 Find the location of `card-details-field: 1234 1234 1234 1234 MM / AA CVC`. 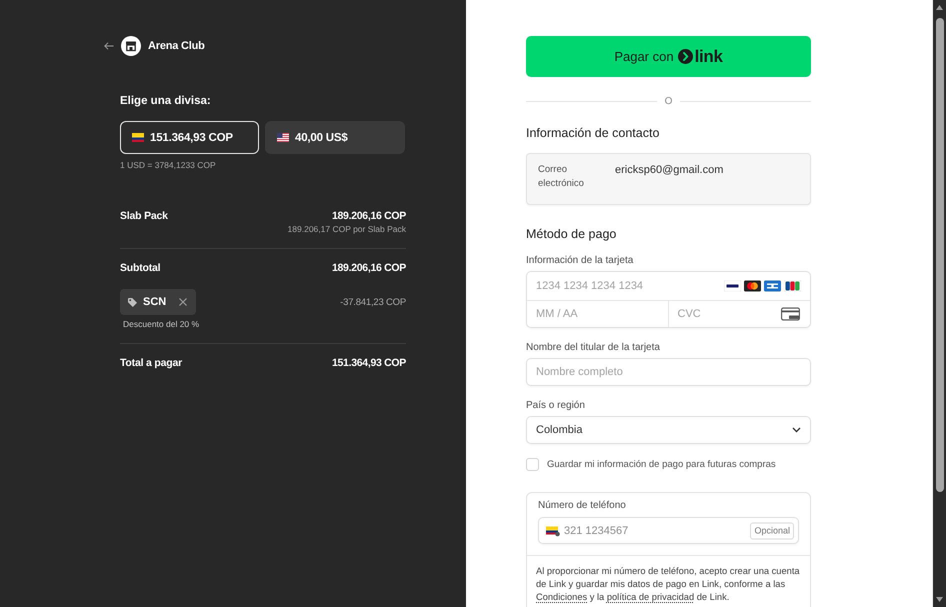

card-details-field: 1234 1234 1234 1234 MM / AA CVC is located at coordinates (668, 299).